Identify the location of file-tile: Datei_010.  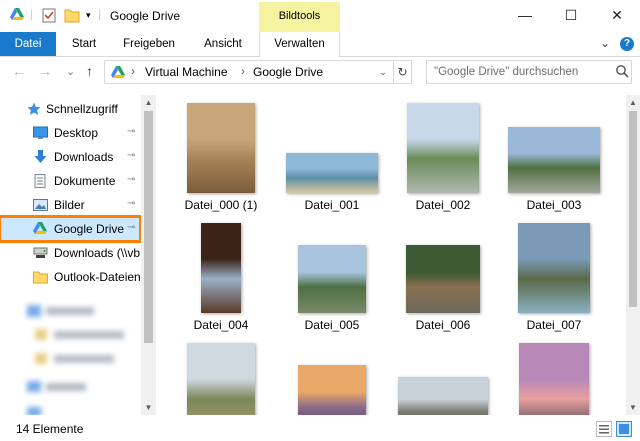
(443, 377).